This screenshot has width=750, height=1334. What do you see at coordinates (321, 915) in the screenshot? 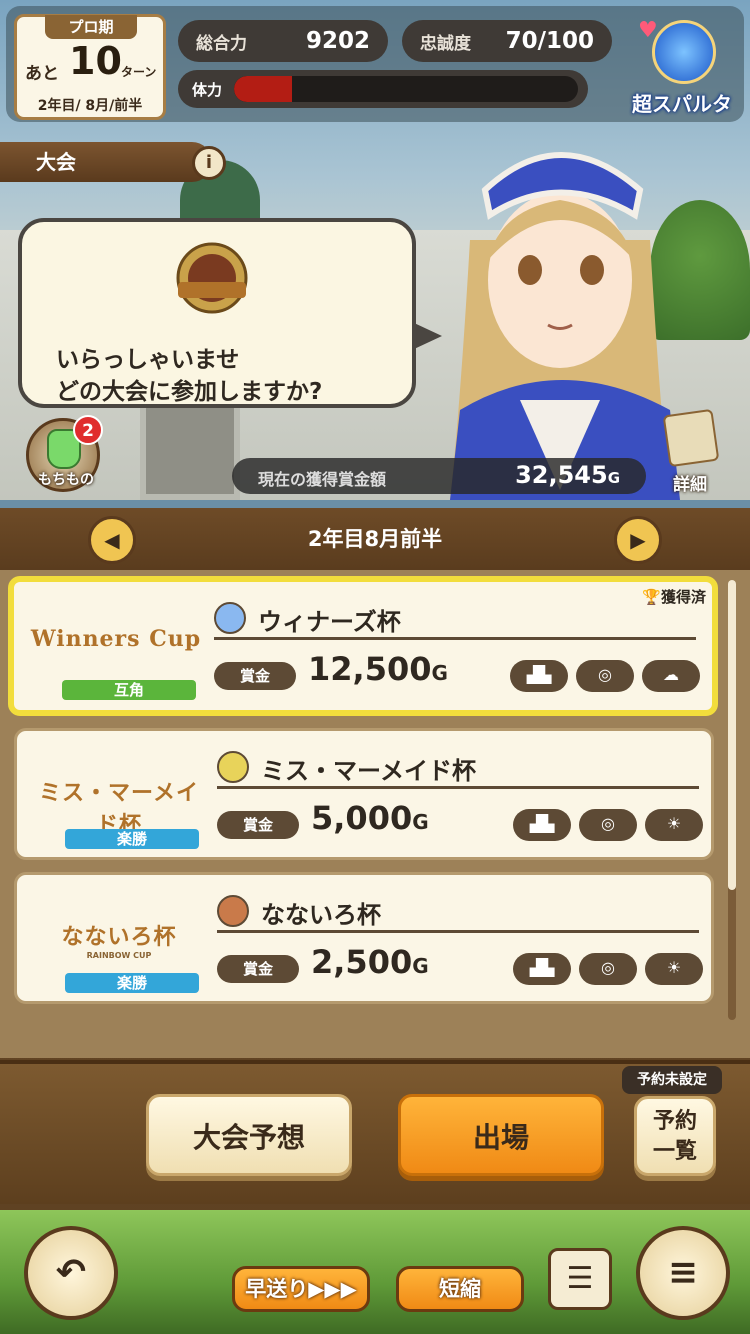
I see `cup-name: なないろ杯` at bounding box center [321, 915].